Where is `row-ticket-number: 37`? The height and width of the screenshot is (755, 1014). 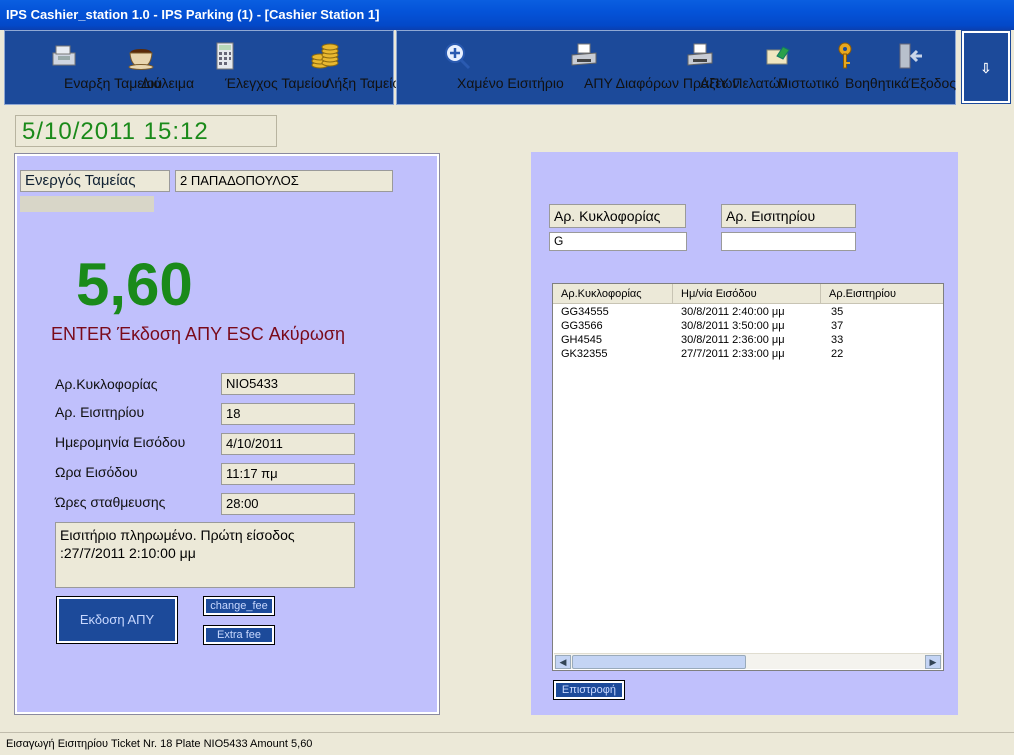 row-ticket-number: 37 is located at coordinates (837, 326).